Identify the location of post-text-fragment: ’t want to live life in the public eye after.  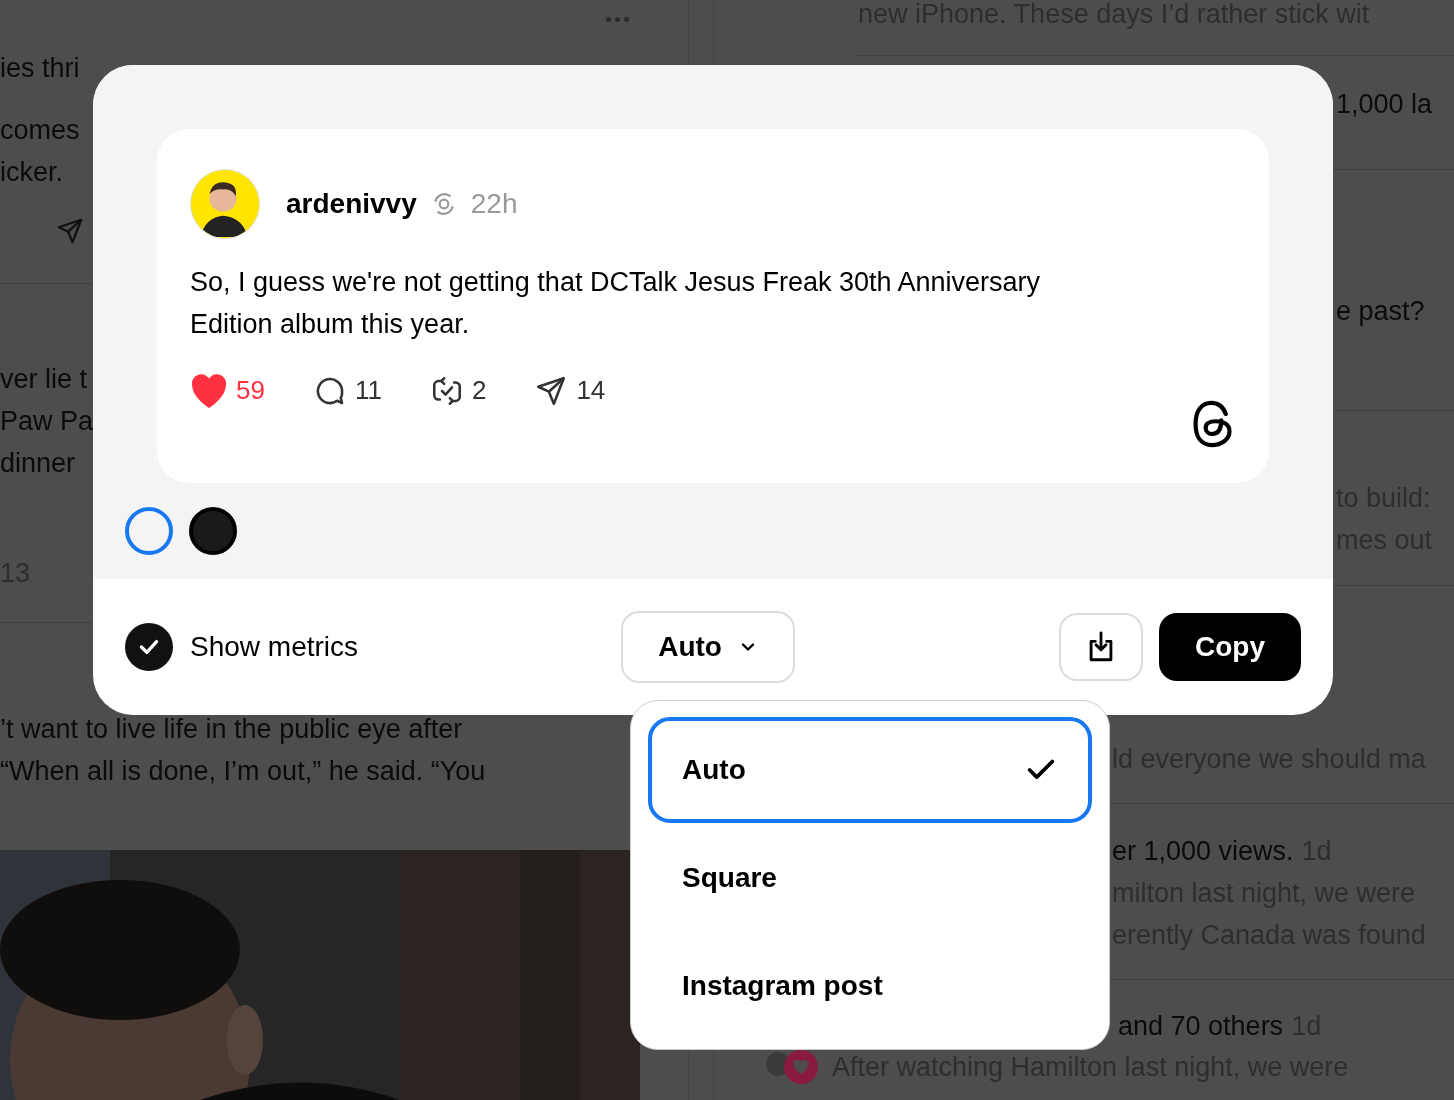
(231, 729).